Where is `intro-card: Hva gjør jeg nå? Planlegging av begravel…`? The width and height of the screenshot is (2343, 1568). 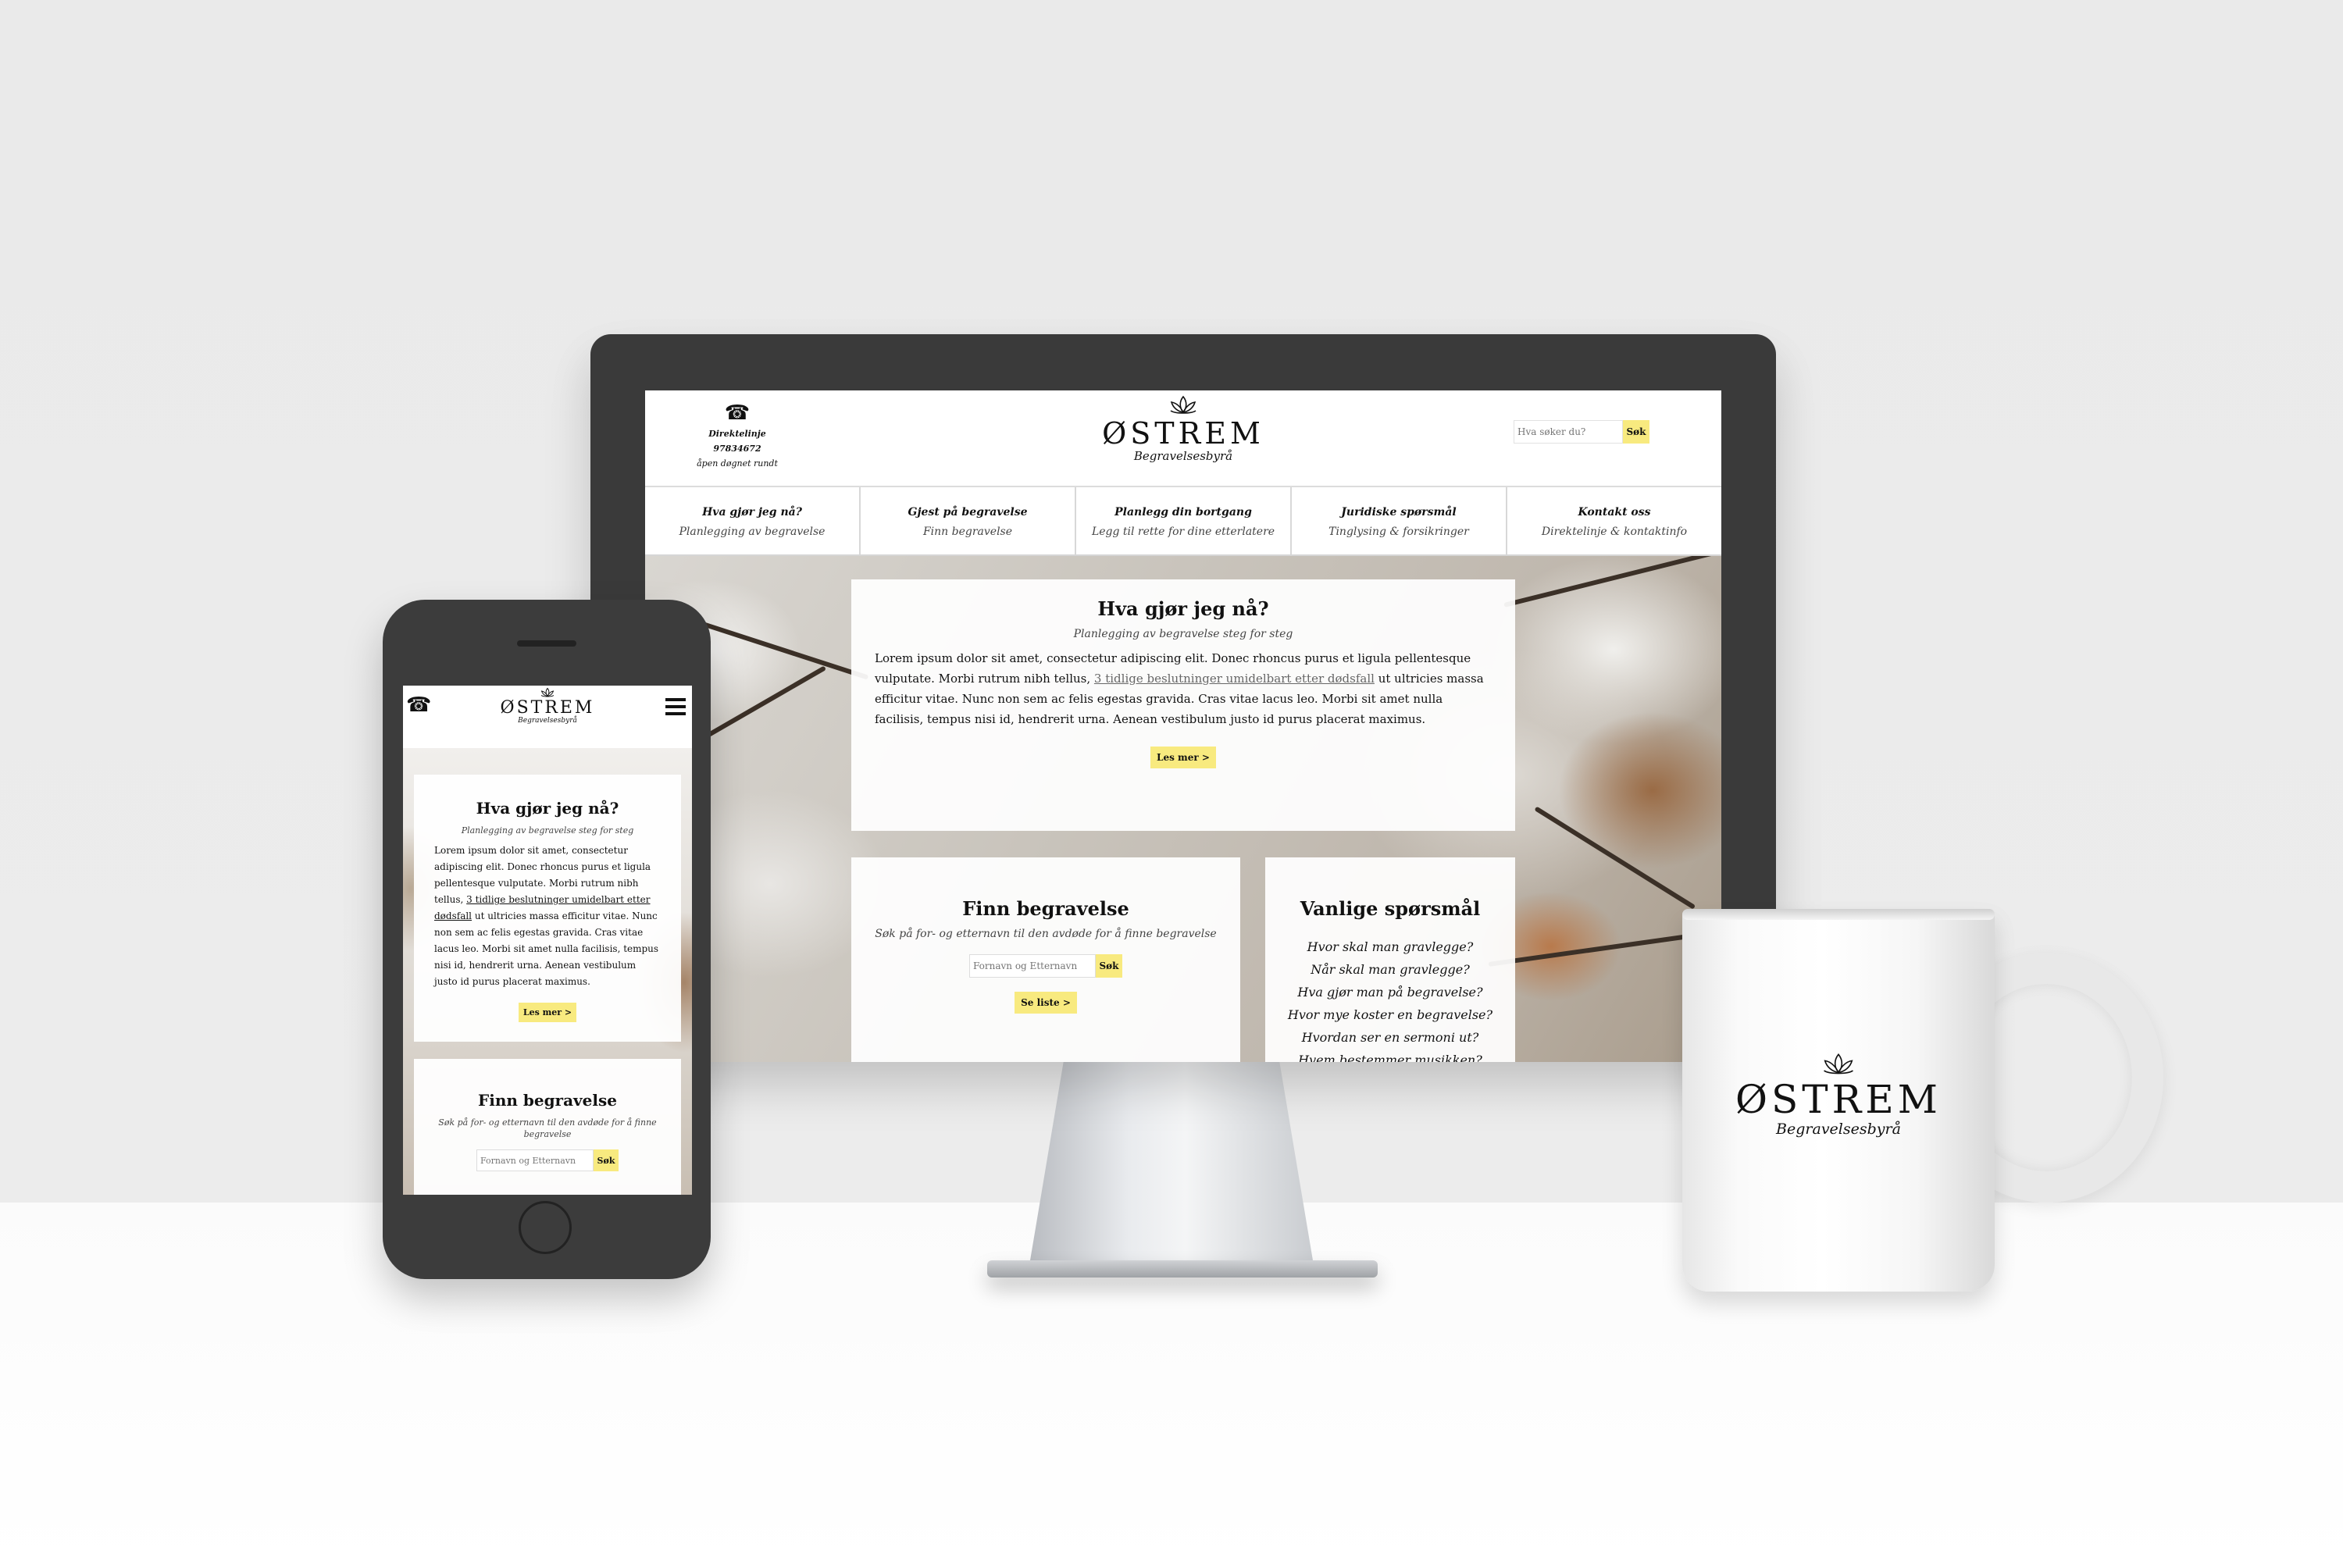 intro-card: Hva gjør jeg nå? Planlegging av begravel… is located at coordinates (1183, 705).